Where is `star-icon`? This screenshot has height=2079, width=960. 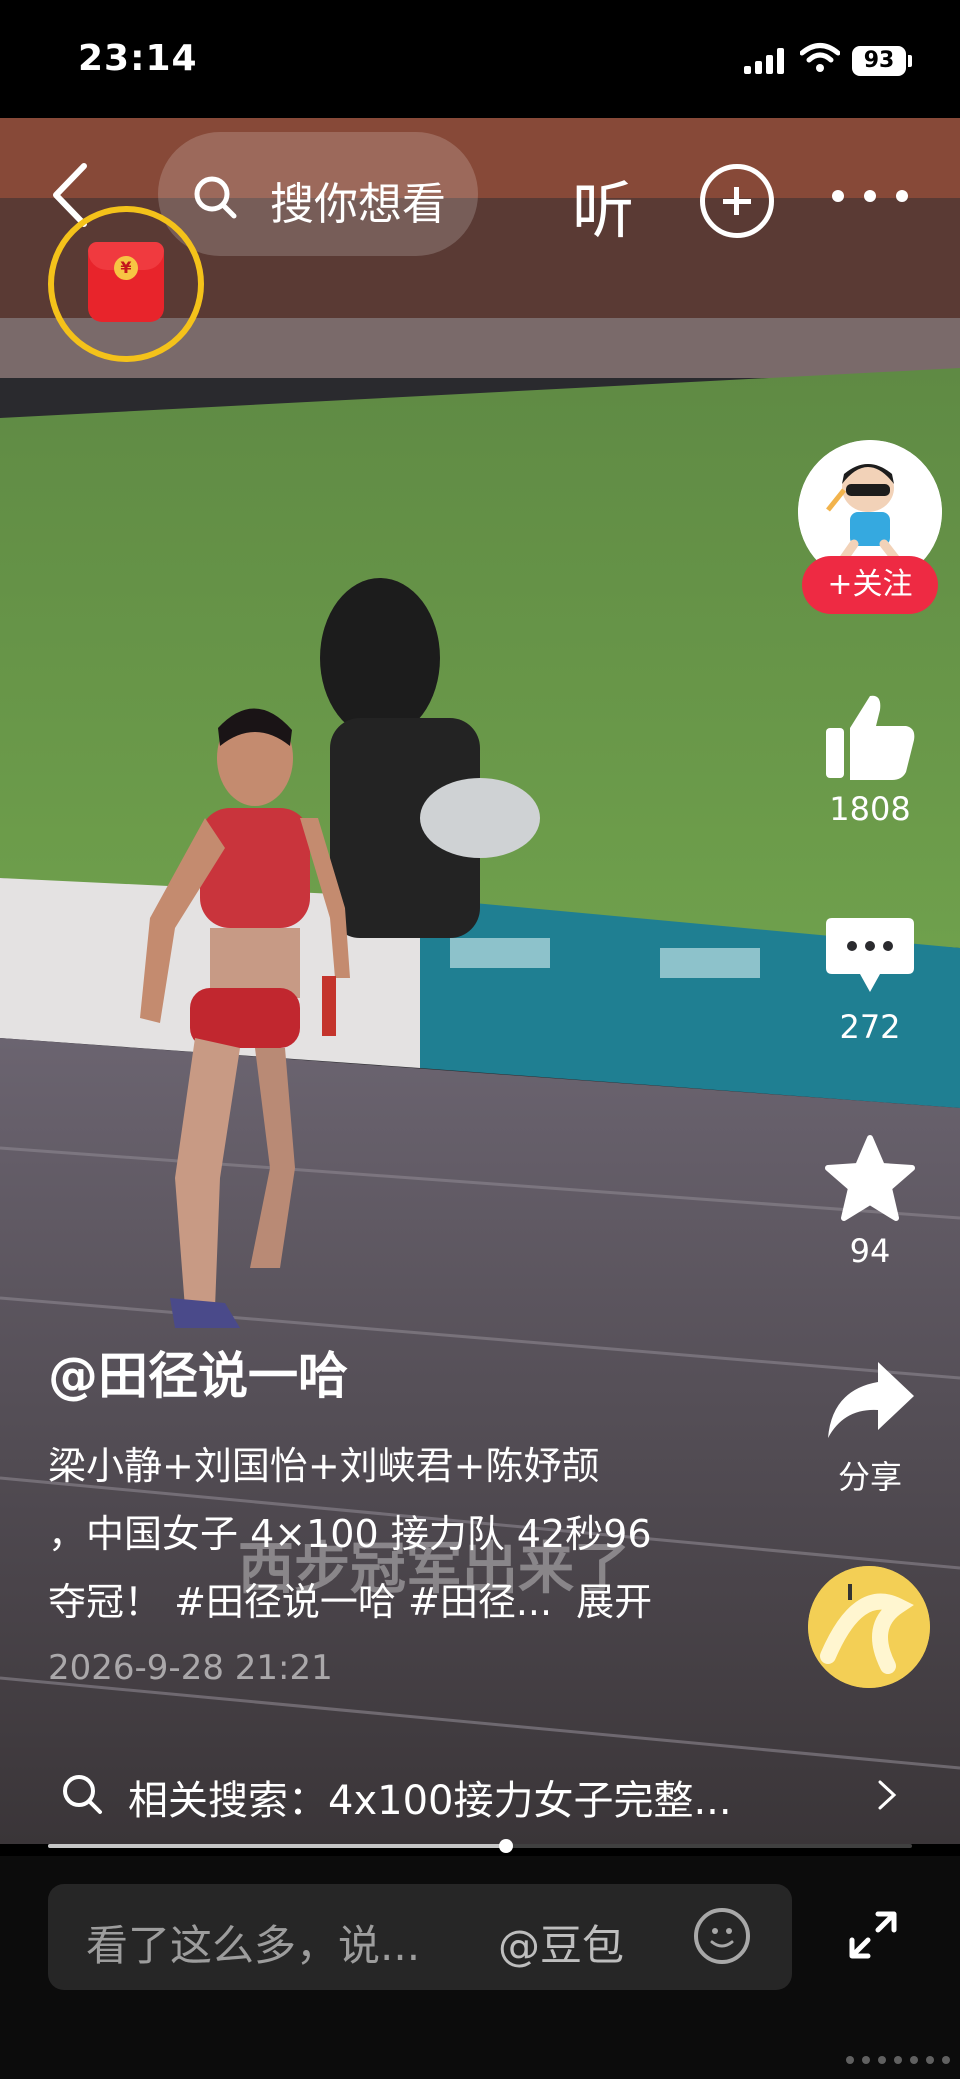
star-icon is located at coordinates (870, 1178).